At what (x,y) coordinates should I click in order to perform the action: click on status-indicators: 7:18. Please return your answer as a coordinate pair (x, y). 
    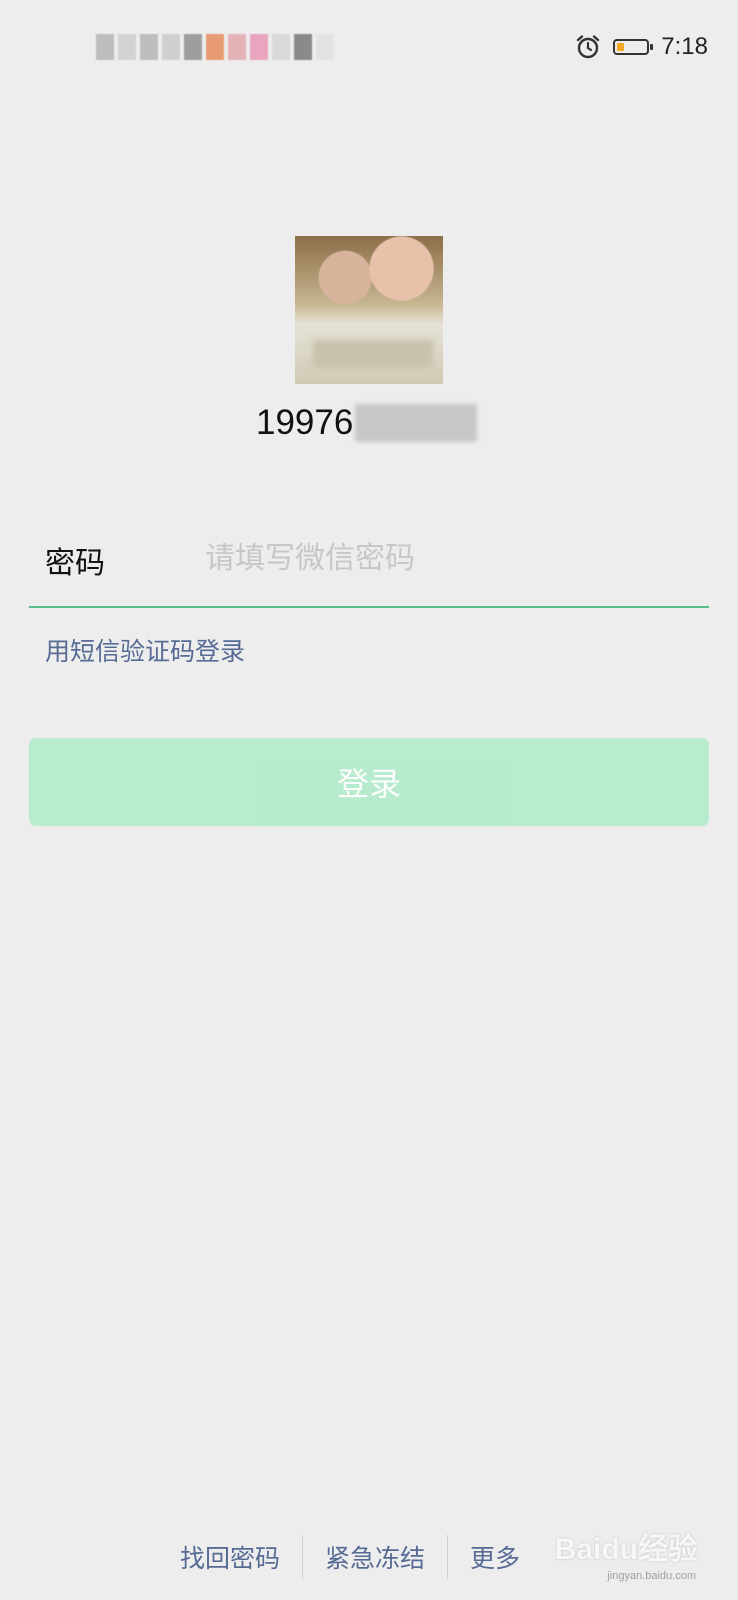
    Looking at the image, I should click on (641, 47).